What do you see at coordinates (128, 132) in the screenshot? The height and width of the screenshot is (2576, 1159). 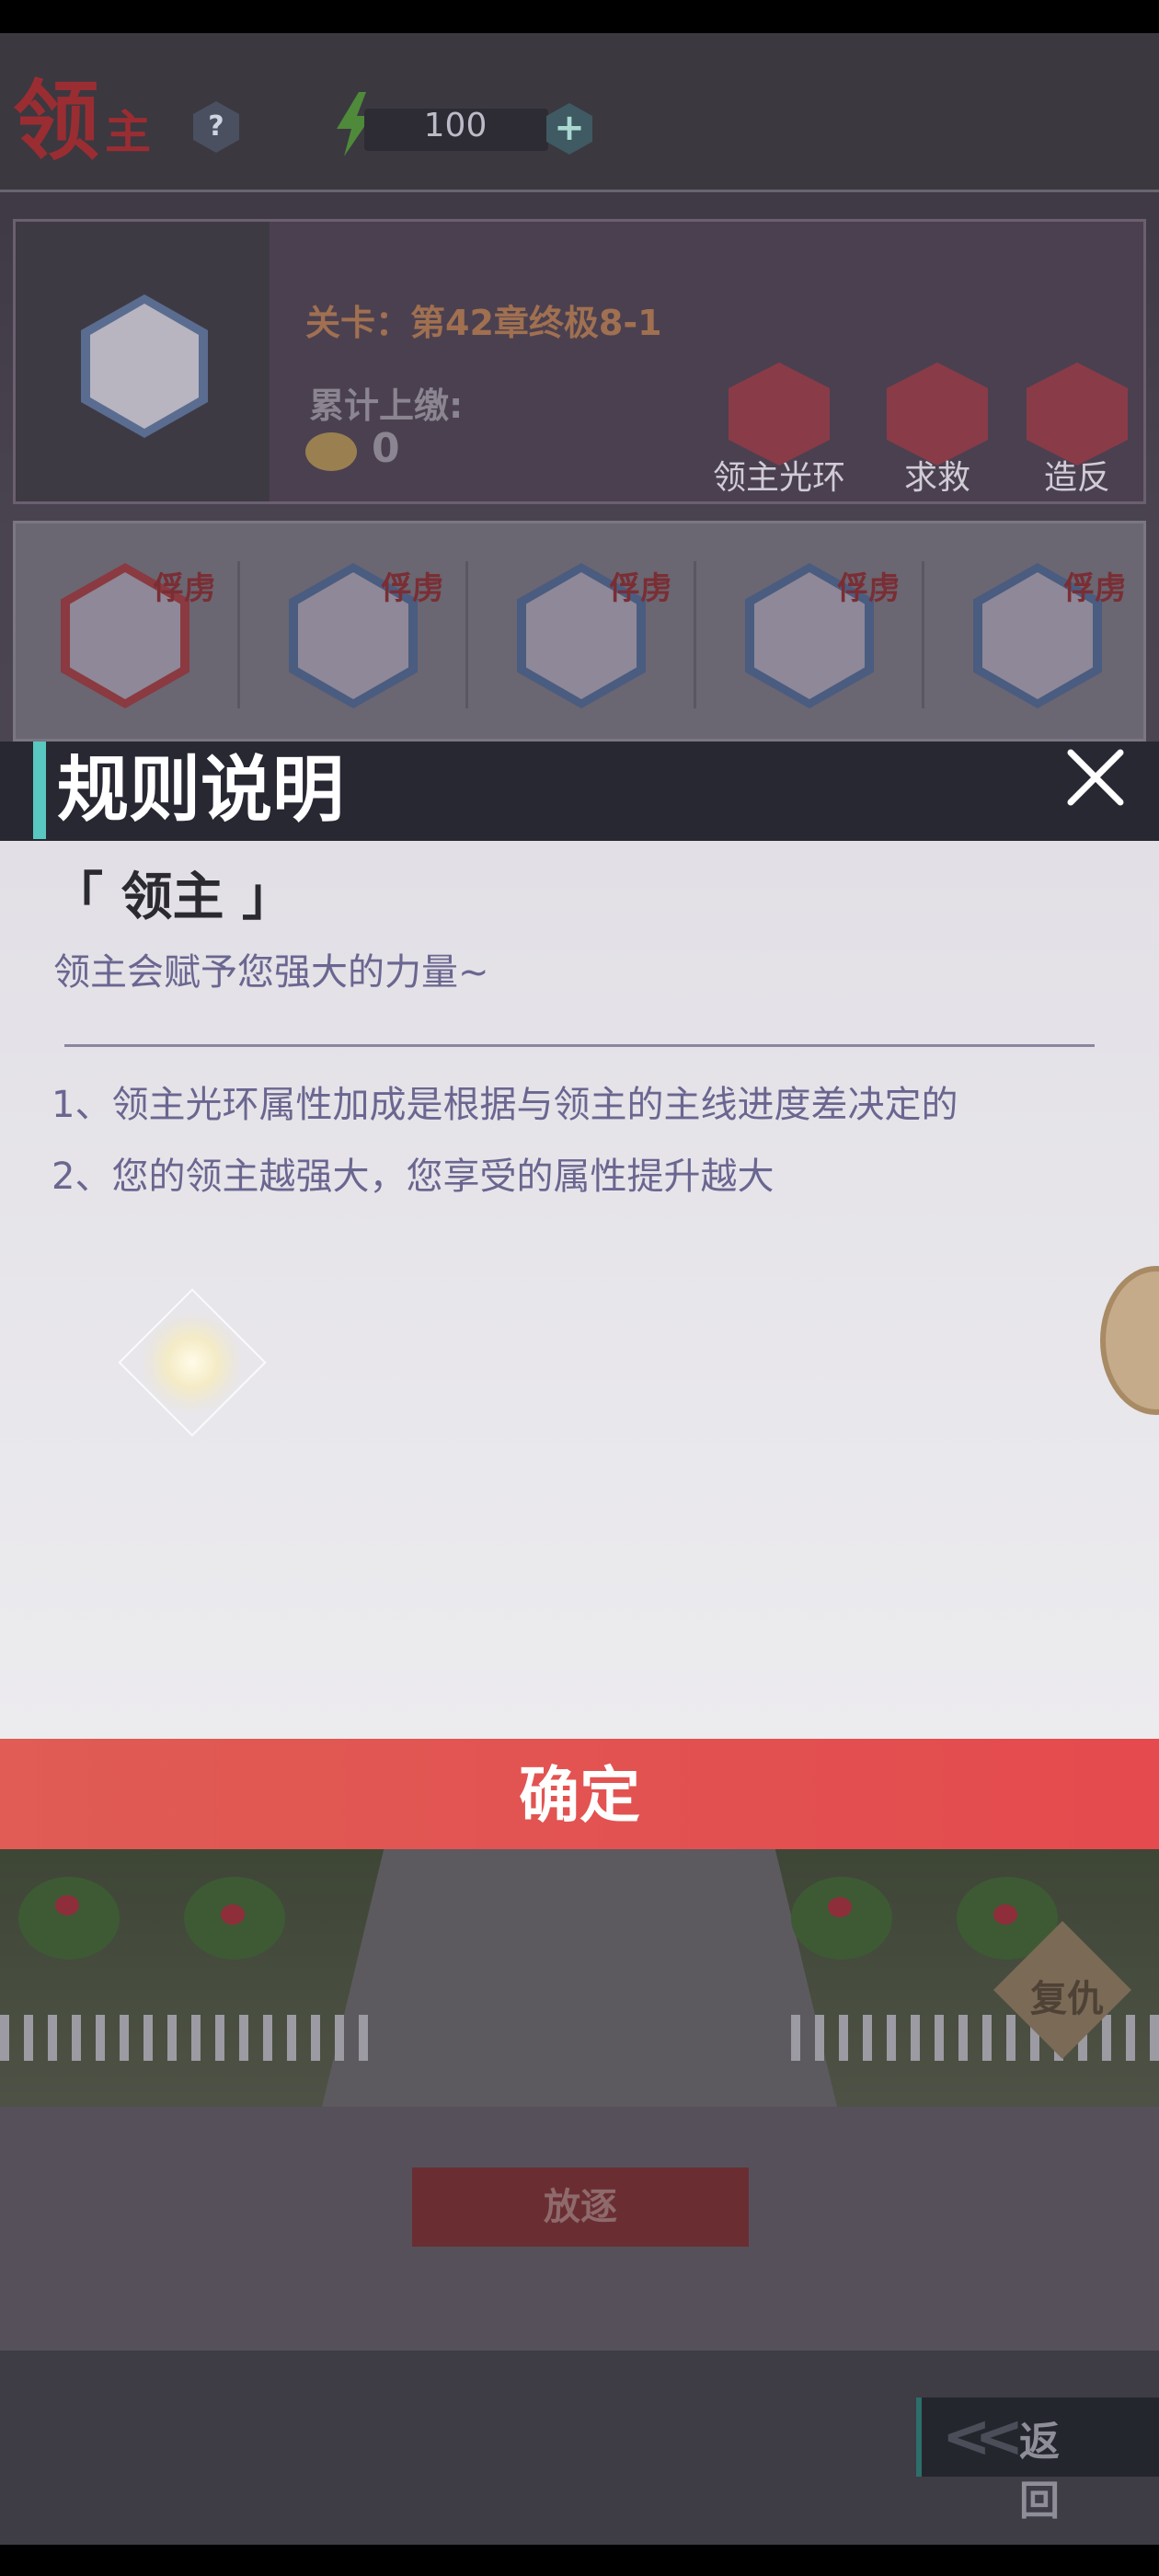 I see `page-title-small: 主` at bounding box center [128, 132].